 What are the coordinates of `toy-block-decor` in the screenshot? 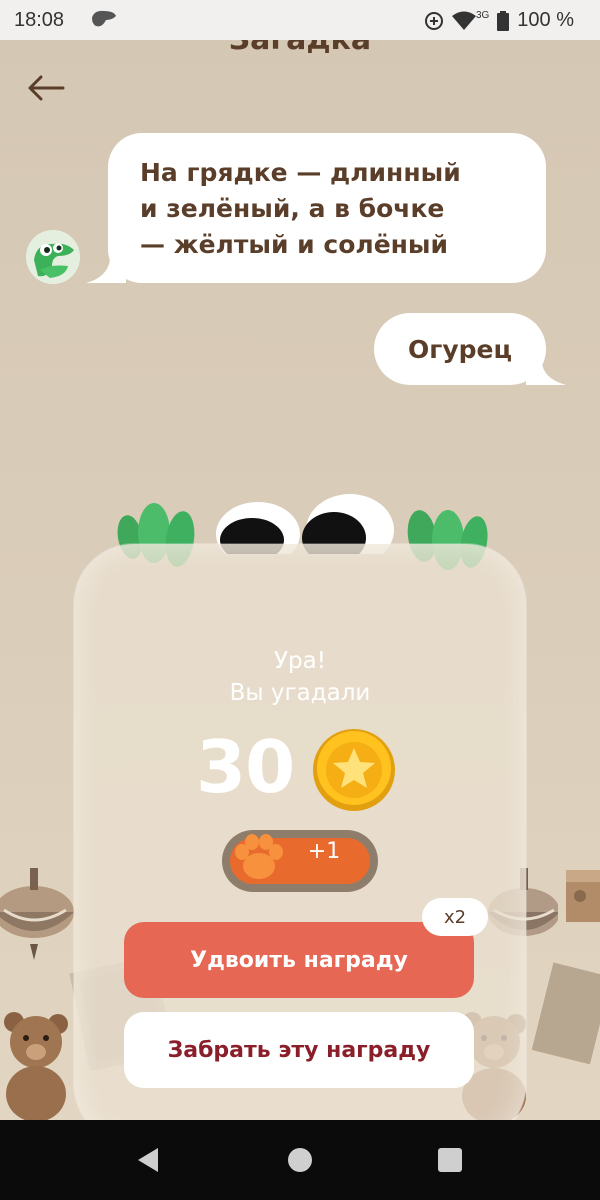 It's located at (583, 896).